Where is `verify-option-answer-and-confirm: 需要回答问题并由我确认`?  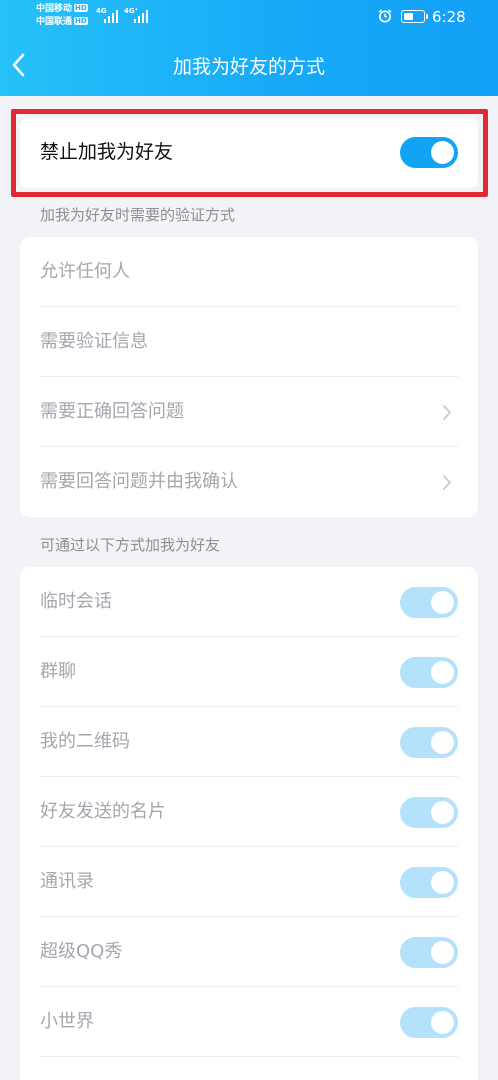 verify-option-answer-and-confirm: 需要回答问题并由我确认 is located at coordinates (249, 482).